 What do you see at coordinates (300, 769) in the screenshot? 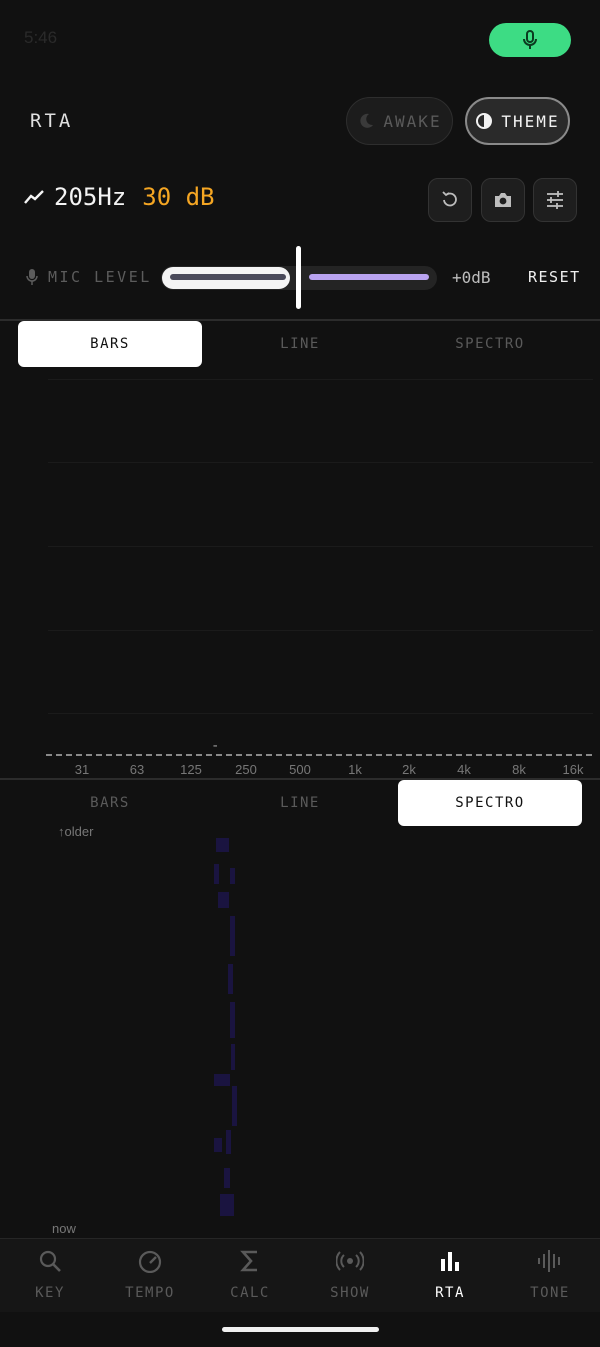
I see `freq-label: 500` at bounding box center [300, 769].